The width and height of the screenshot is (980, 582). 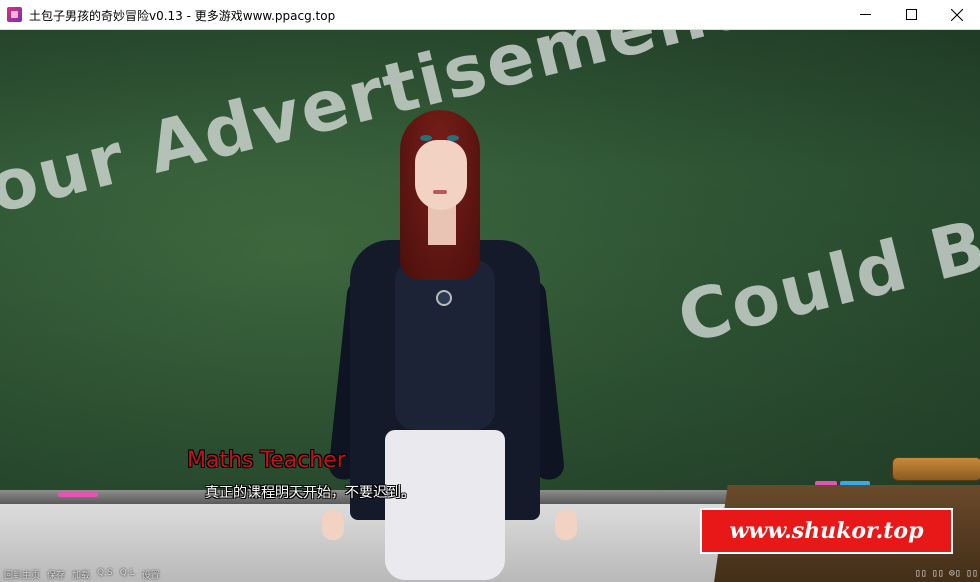 I want to click on app-icon, so click(x=14, y=14).